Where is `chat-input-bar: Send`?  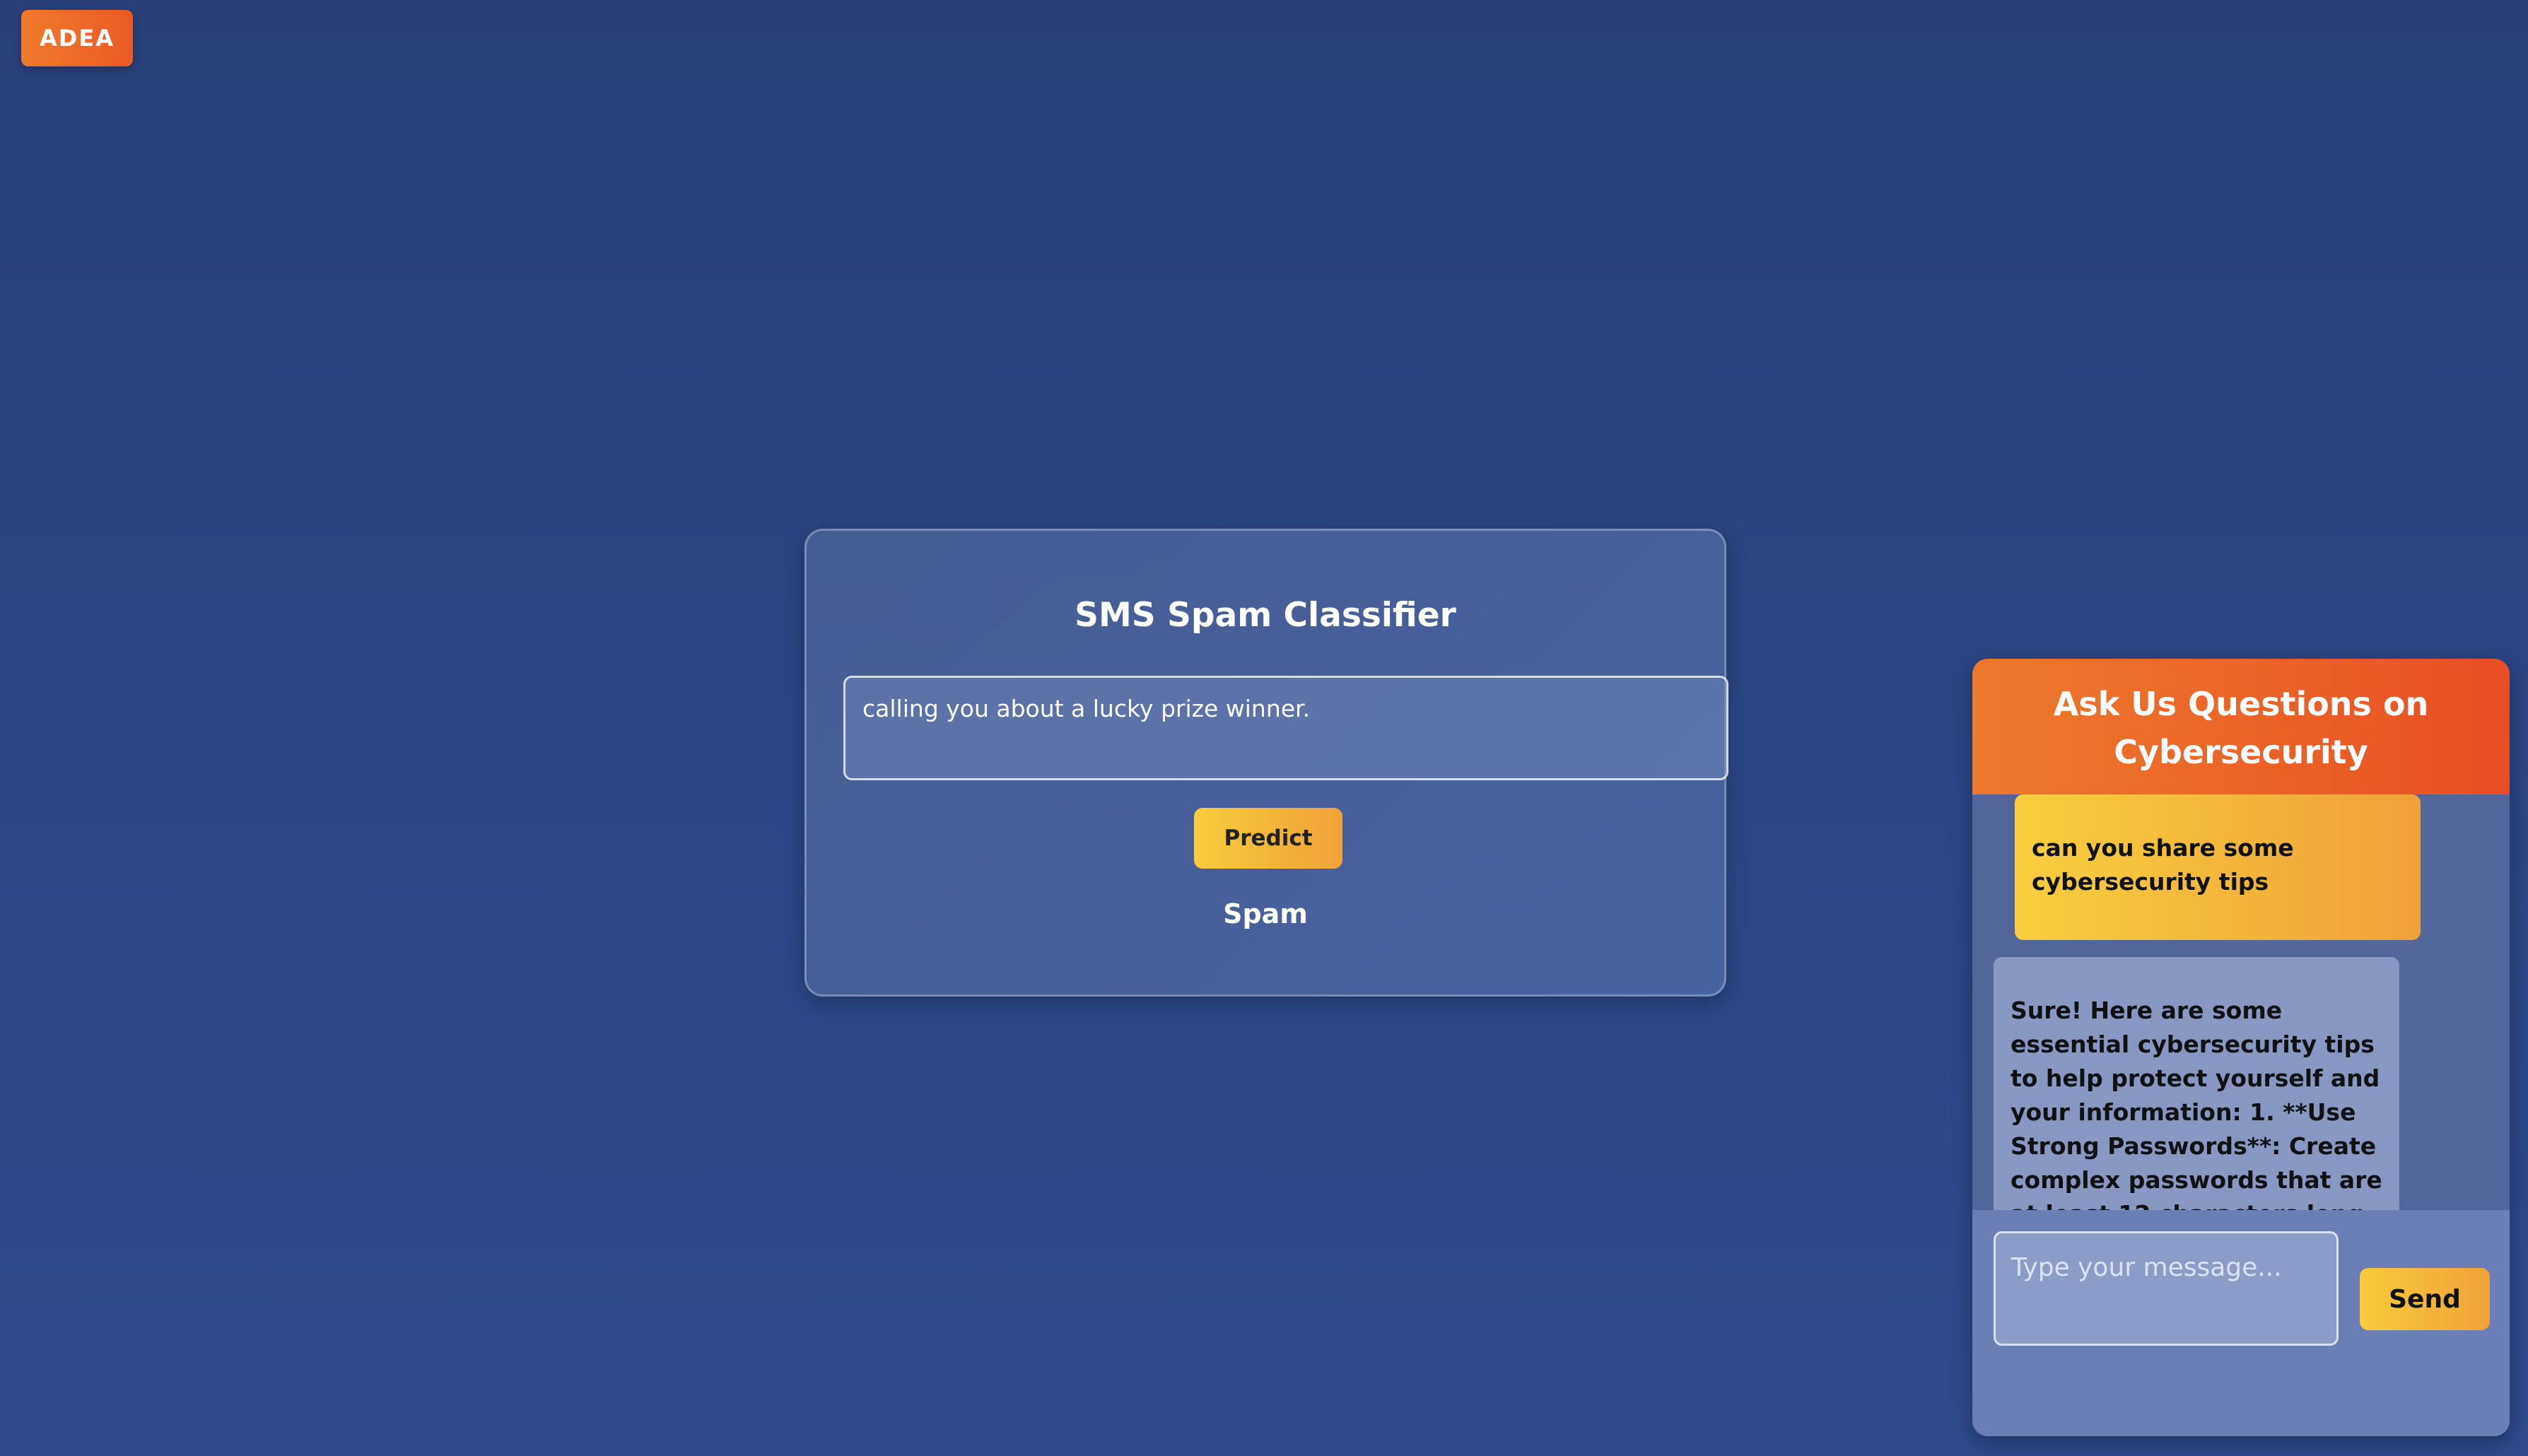
chat-input-bar: Send is located at coordinates (2241, 1323).